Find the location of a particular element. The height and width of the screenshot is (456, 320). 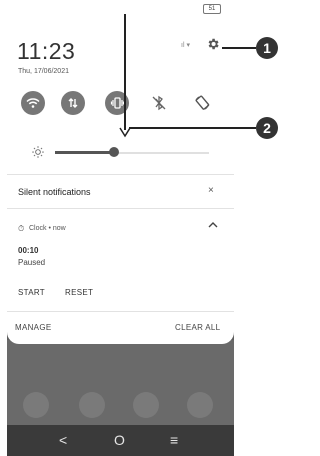

clock-date: Thu, 17/06/2021 is located at coordinates (43, 71).